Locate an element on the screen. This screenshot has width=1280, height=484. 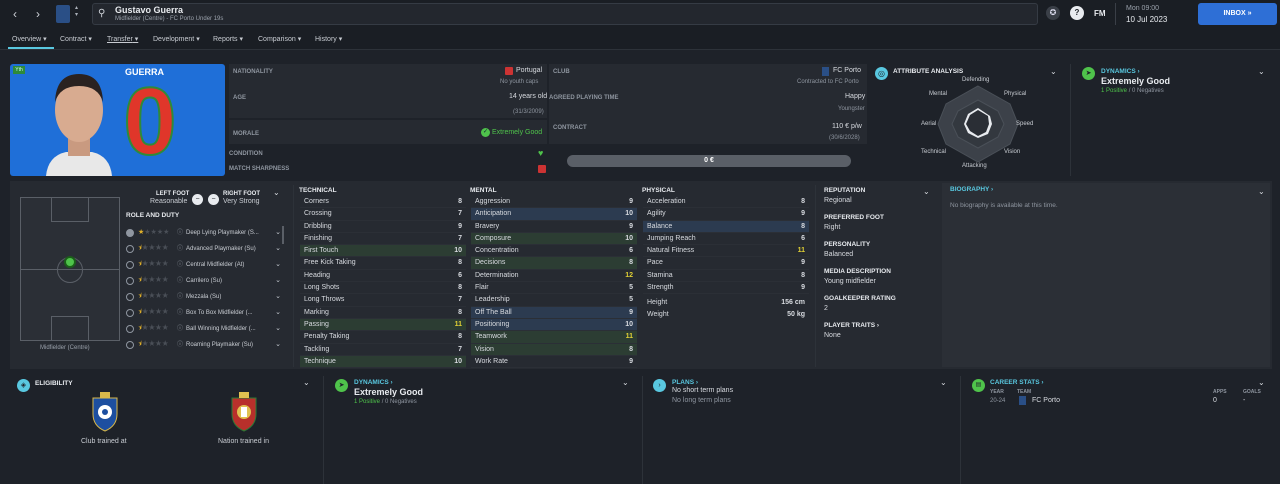
role-item: ⯨★★★★ ⓘ Roaming Playmaker (Su) ⌄ is located at coordinates (203, 345).